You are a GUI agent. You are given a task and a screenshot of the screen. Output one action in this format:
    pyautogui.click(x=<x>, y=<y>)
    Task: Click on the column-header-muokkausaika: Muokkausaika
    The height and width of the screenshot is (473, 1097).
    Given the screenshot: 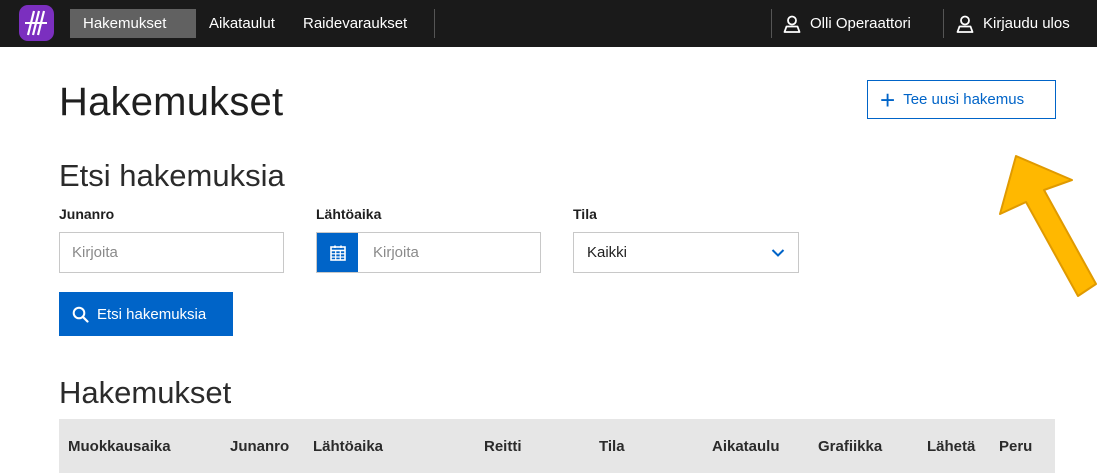 What is the action you would take?
    pyautogui.click(x=119, y=446)
    